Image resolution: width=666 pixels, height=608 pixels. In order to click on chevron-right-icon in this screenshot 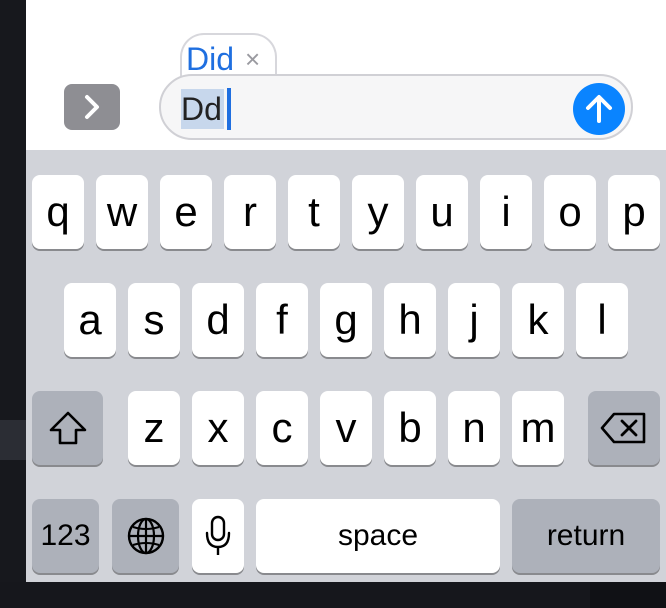, I will do `click(92, 107)`.